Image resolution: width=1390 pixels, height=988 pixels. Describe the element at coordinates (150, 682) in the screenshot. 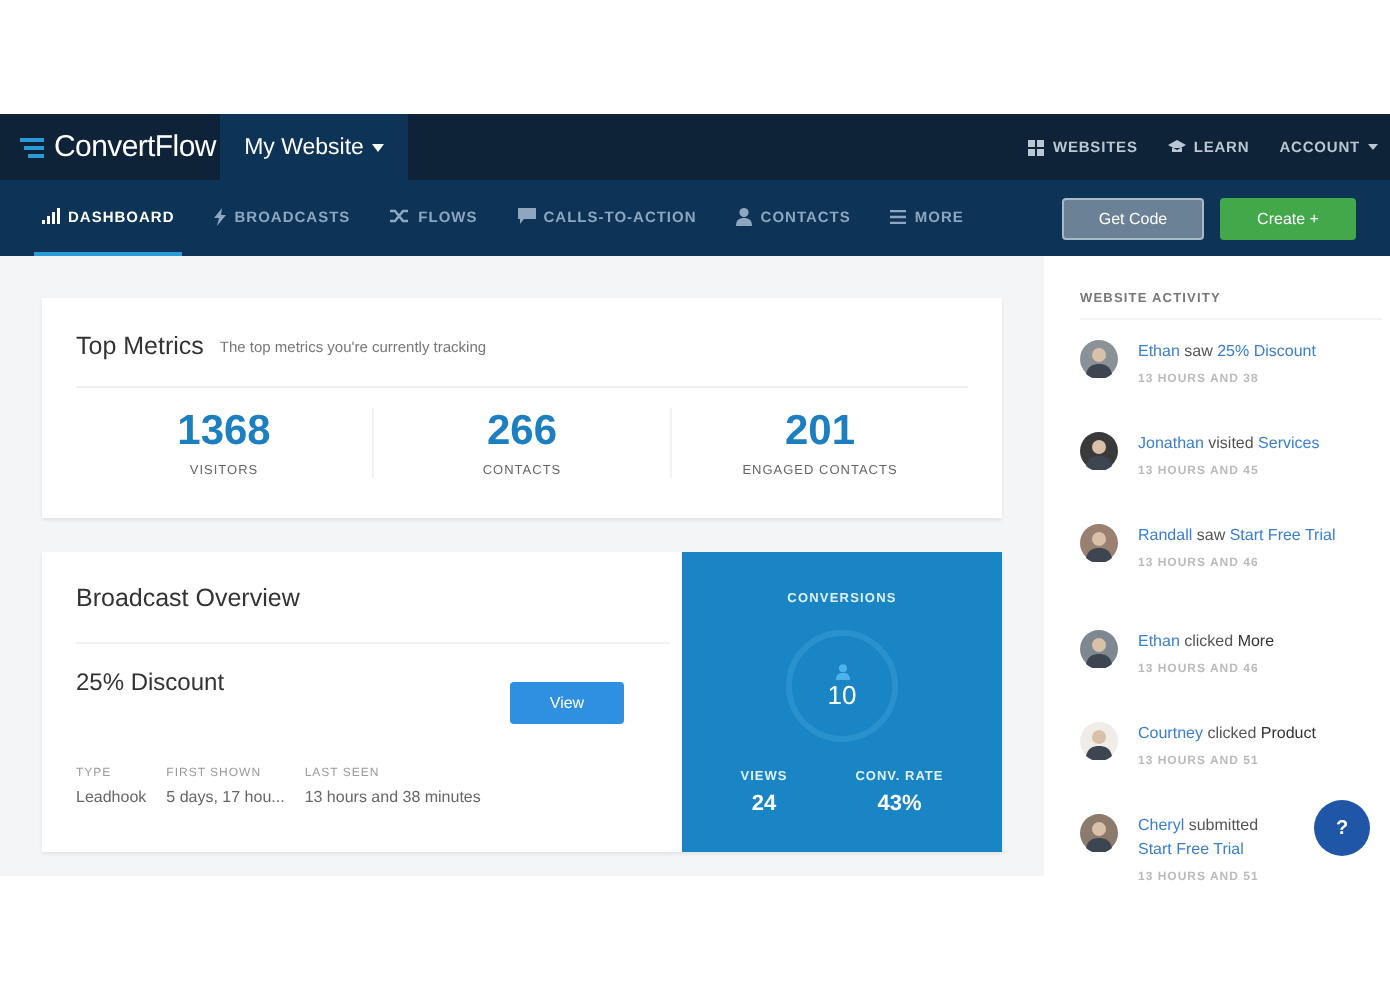

I see `broadcast-name: 25% Discount` at that location.